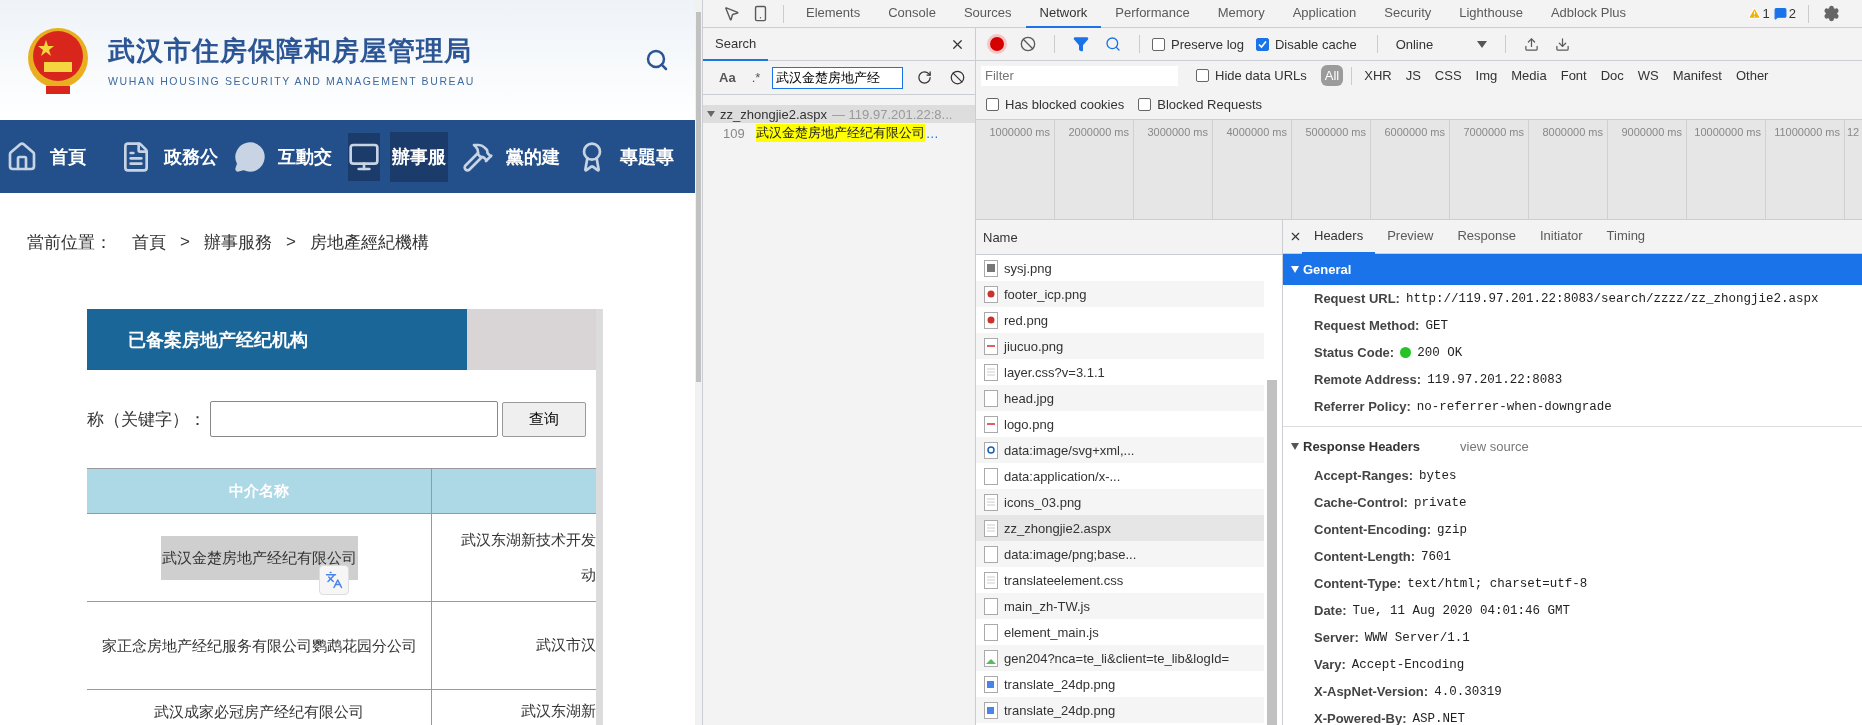 Image resolution: width=1862 pixels, height=725 pixels. Describe the element at coordinates (1452, 529) in the screenshot. I see `header-value: gzip` at that location.